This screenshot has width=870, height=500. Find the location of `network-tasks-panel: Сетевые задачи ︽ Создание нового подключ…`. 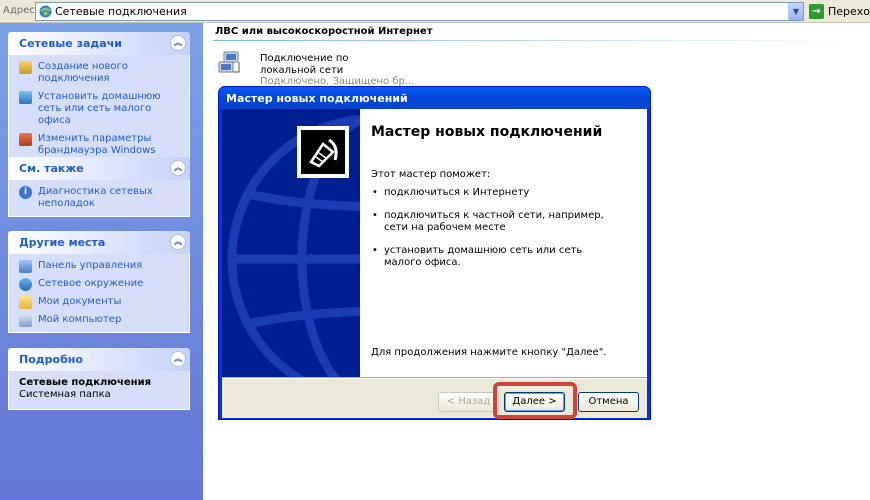

network-tasks-panel: Сетевые задачи ︽ Создание нового подключ… is located at coordinates (99, 98).